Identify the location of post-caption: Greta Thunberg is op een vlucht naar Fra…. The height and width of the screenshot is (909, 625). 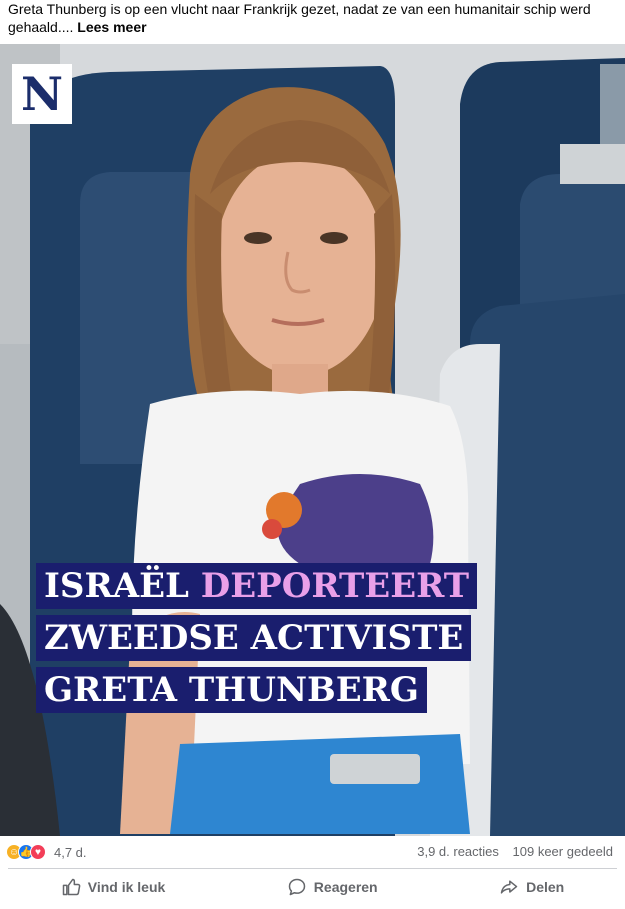
(308, 18).